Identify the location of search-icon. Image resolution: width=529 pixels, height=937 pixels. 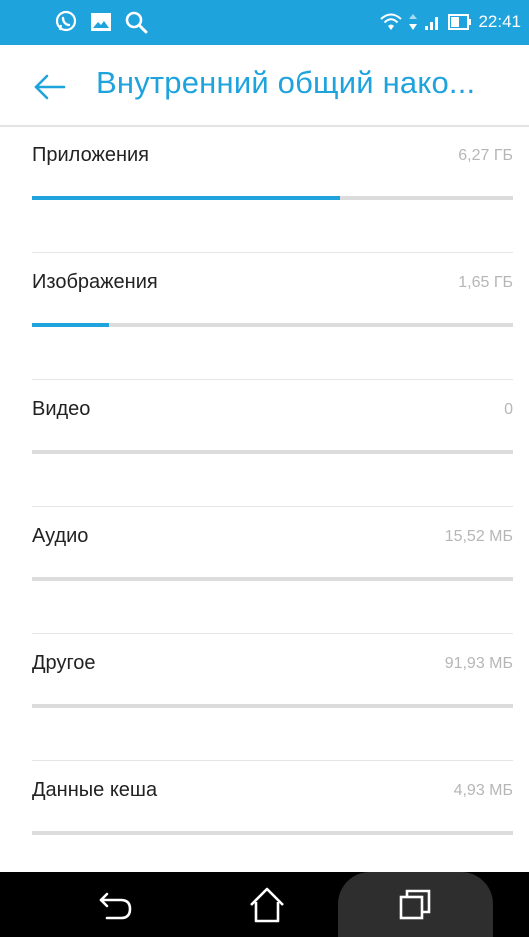
(136, 22).